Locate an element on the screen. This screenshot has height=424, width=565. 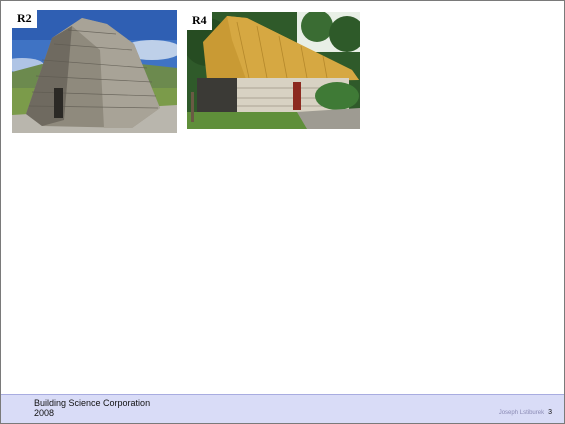
thatched-cottage-photo: R4 is located at coordinates (273, 70).